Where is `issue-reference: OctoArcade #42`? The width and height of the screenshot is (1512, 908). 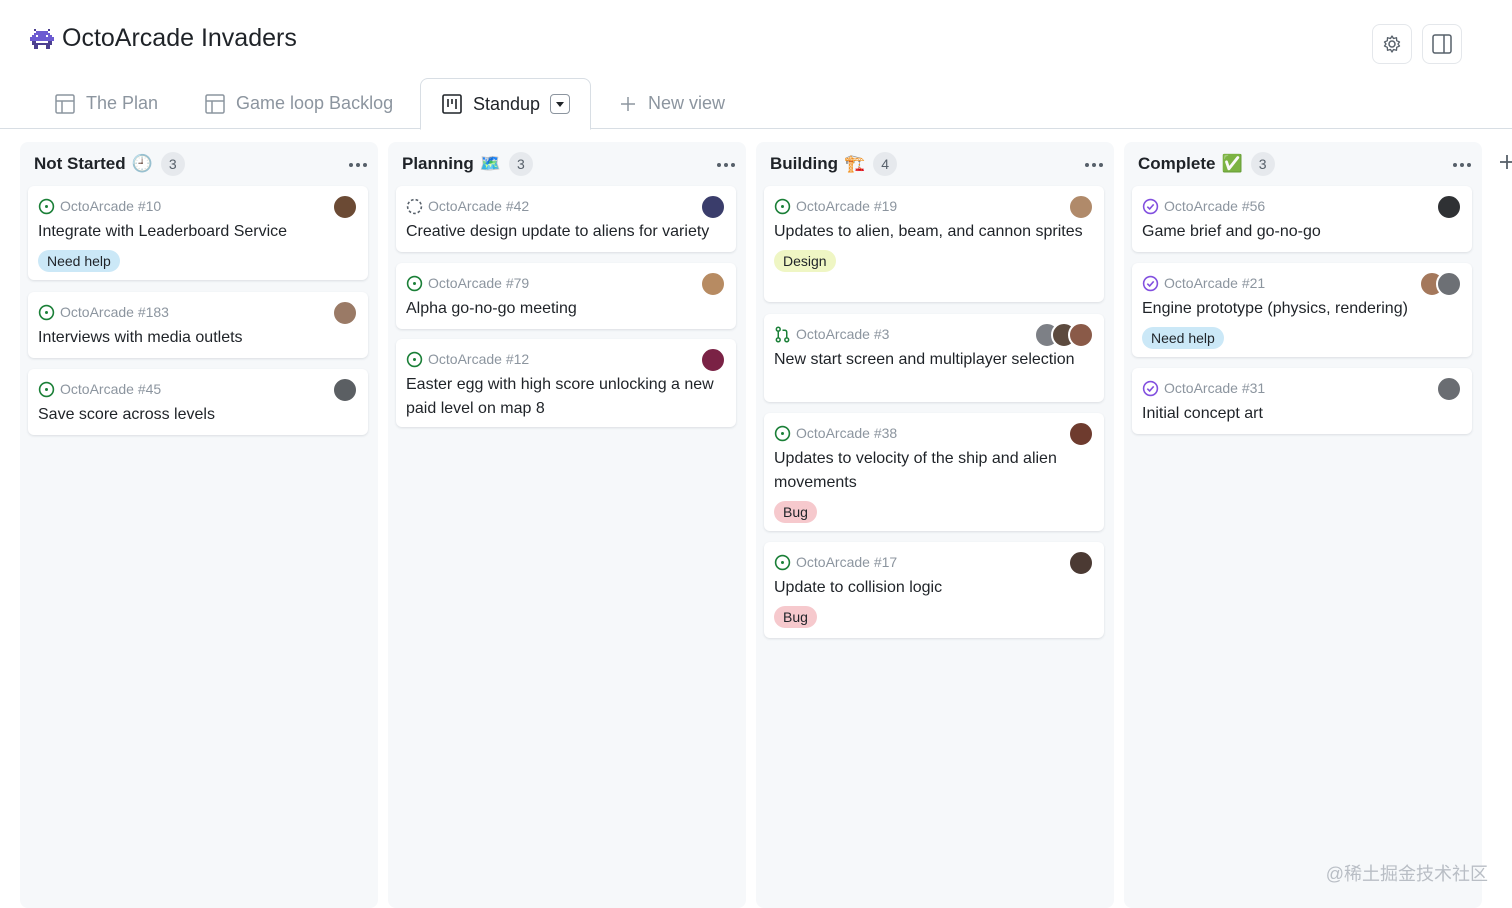 issue-reference: OctoArcade #42 is located at coordinates (478, 206).